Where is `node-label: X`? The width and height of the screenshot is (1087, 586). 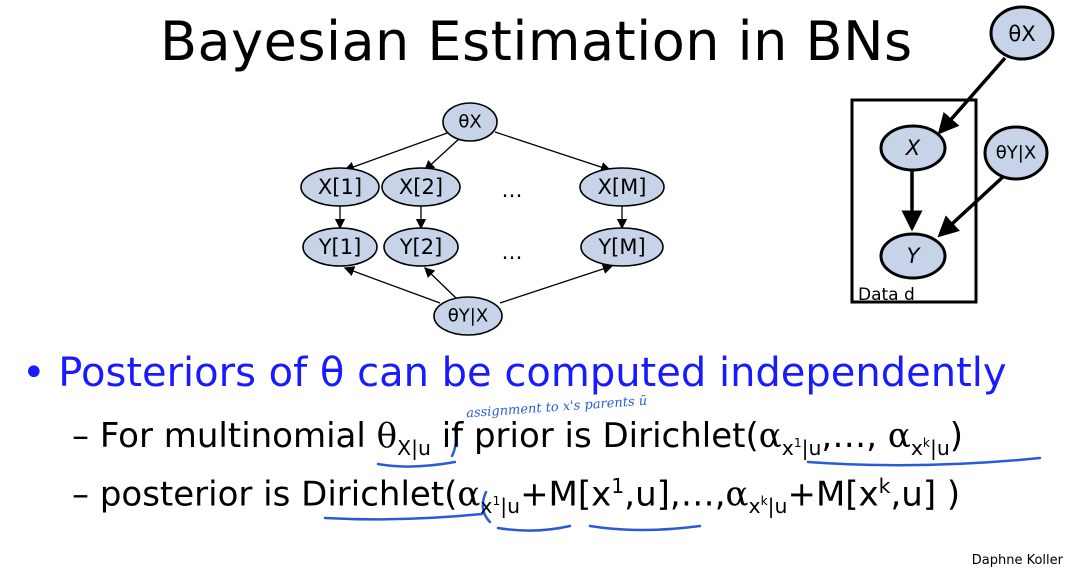 node-label: X is located at coordinates (913, 148).